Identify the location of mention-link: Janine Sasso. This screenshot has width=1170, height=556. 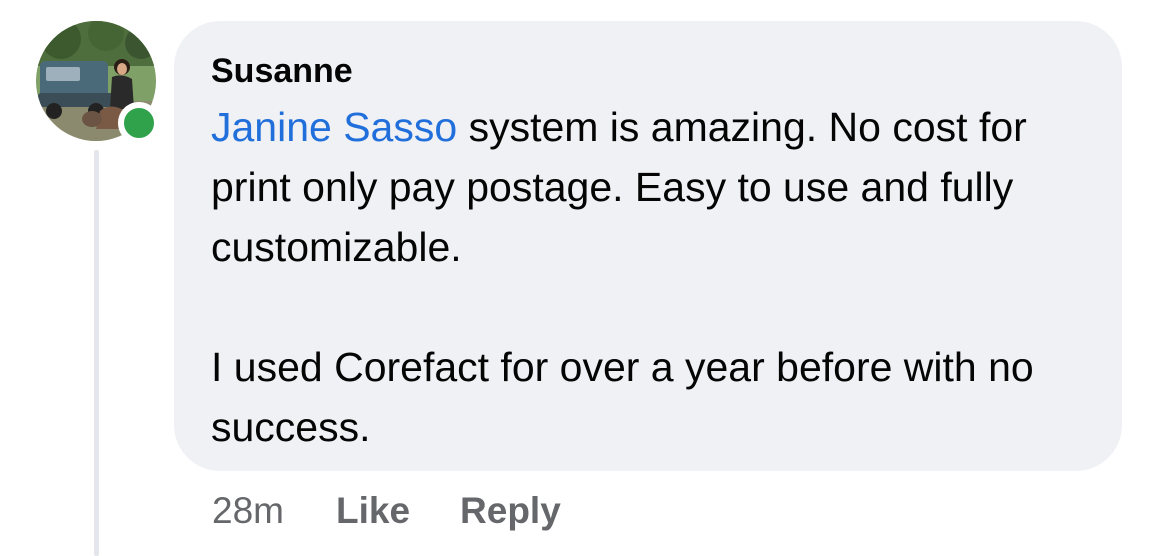
(334, 127).